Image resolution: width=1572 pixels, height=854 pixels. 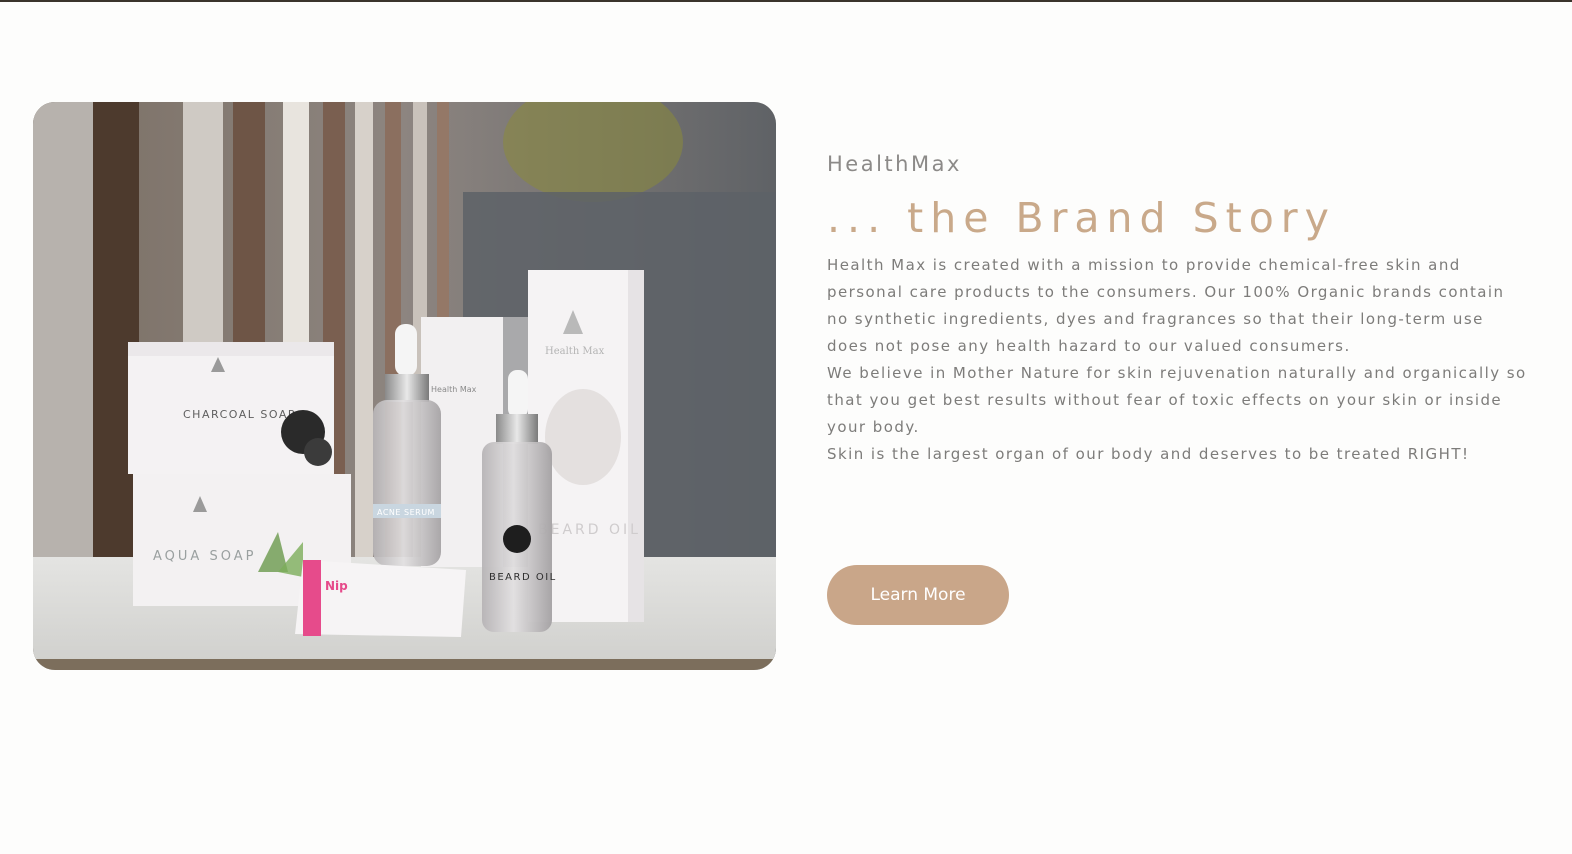 What do you see at coordinates (918, 595) in the screenshot?
I see `learn-more-button: Learn More` at bounding box center [918, 595].